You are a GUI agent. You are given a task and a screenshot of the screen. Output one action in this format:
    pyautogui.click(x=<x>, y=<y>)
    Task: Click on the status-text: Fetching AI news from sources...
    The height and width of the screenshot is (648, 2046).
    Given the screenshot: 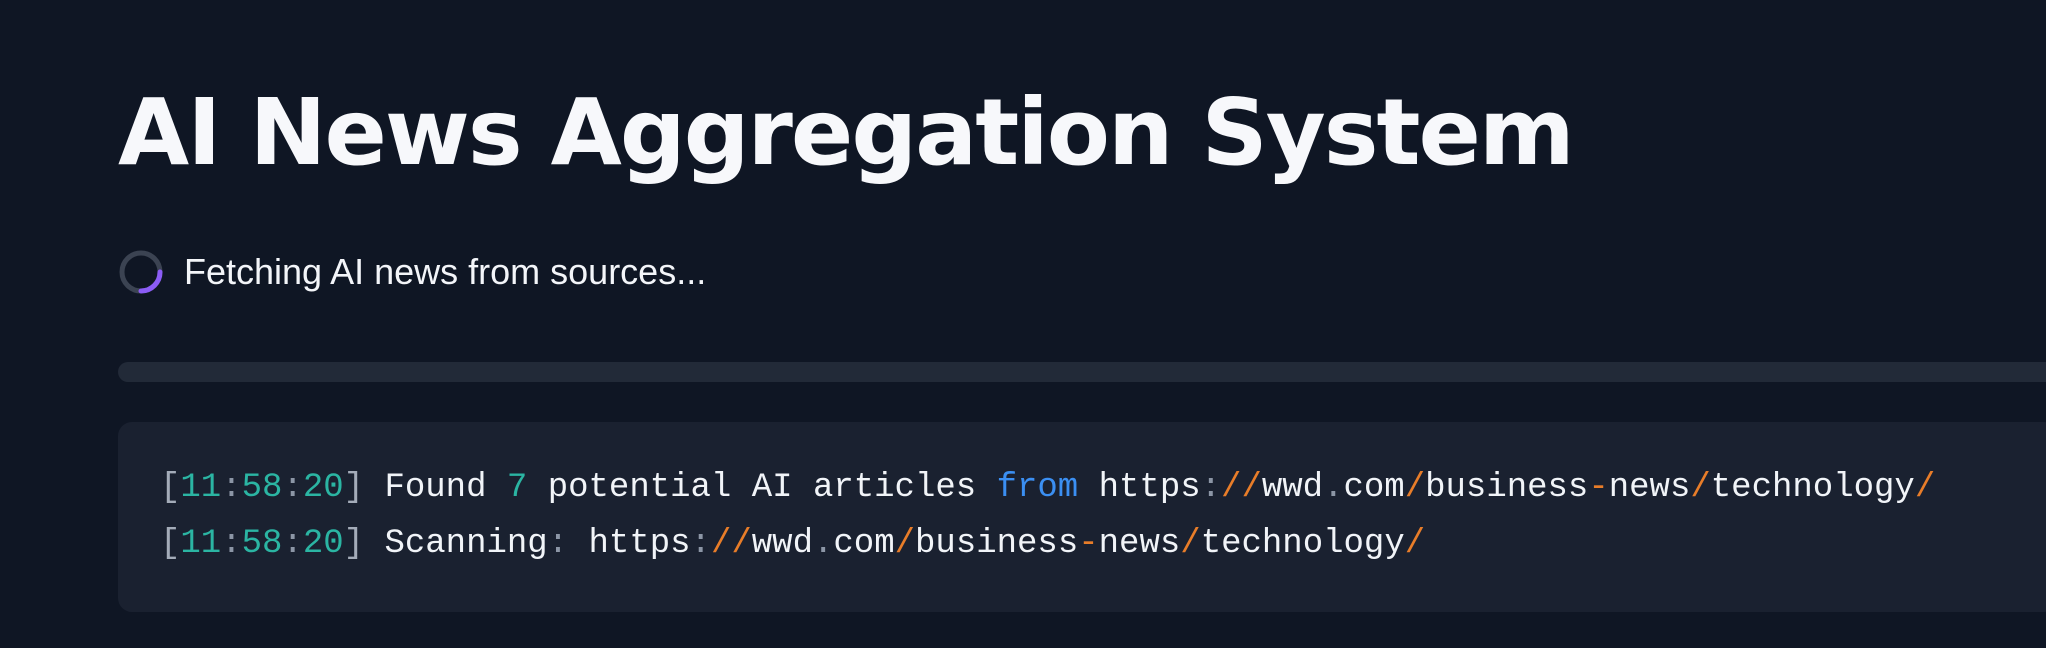 What is the action you would take?
    pyautogui.click(x=445, y=271)
    